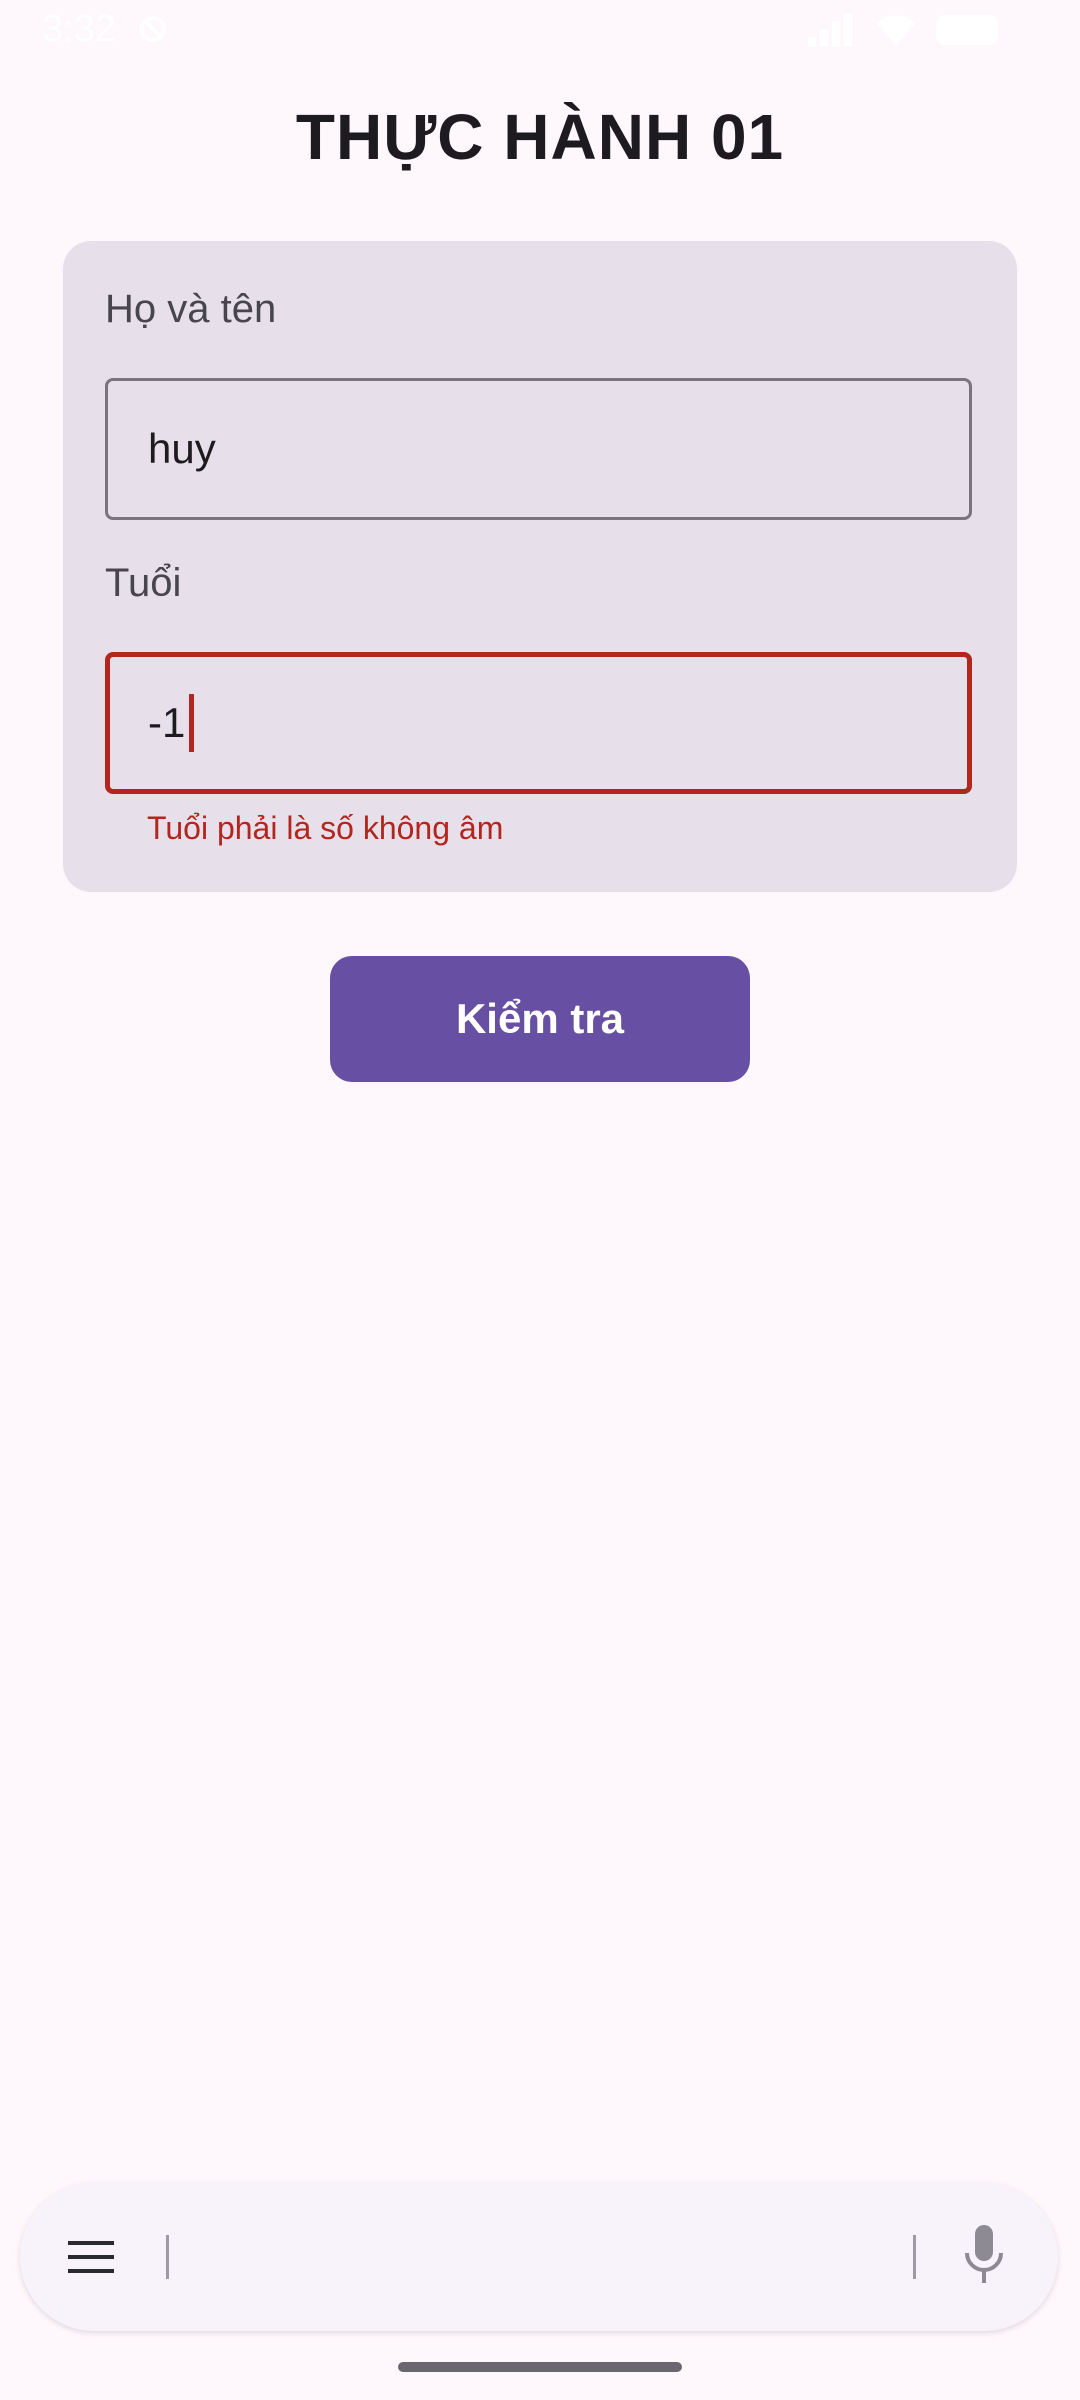 Image resolution: width=1080 pixels, height=2400 pixels. What do you see at coordinates (539, 2257) in the screenshot?
I see `voice-input-bar` at bounding box center [539, 2257].